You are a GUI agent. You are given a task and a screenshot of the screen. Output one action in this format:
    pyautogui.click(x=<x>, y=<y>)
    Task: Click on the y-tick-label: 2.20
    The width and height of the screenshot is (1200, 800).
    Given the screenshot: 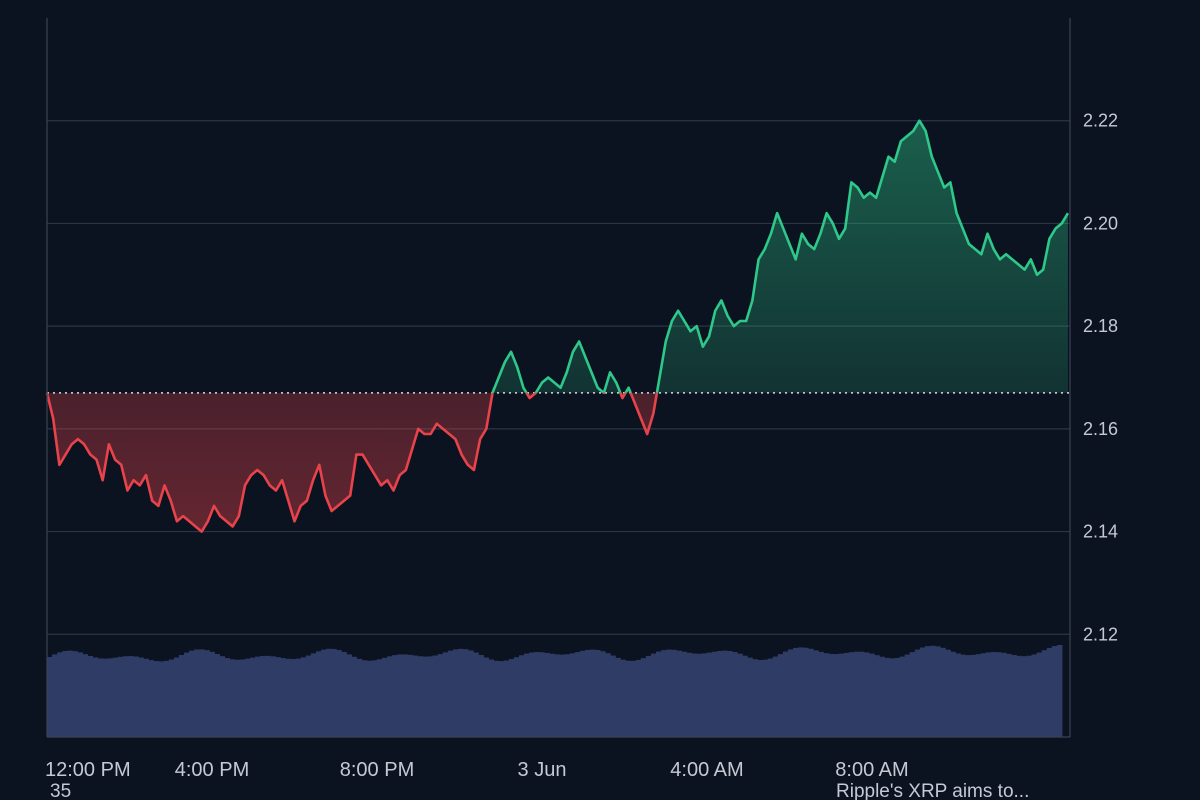 What is the action you would take?
    pyautogui.click(x=1100, y=223)
    